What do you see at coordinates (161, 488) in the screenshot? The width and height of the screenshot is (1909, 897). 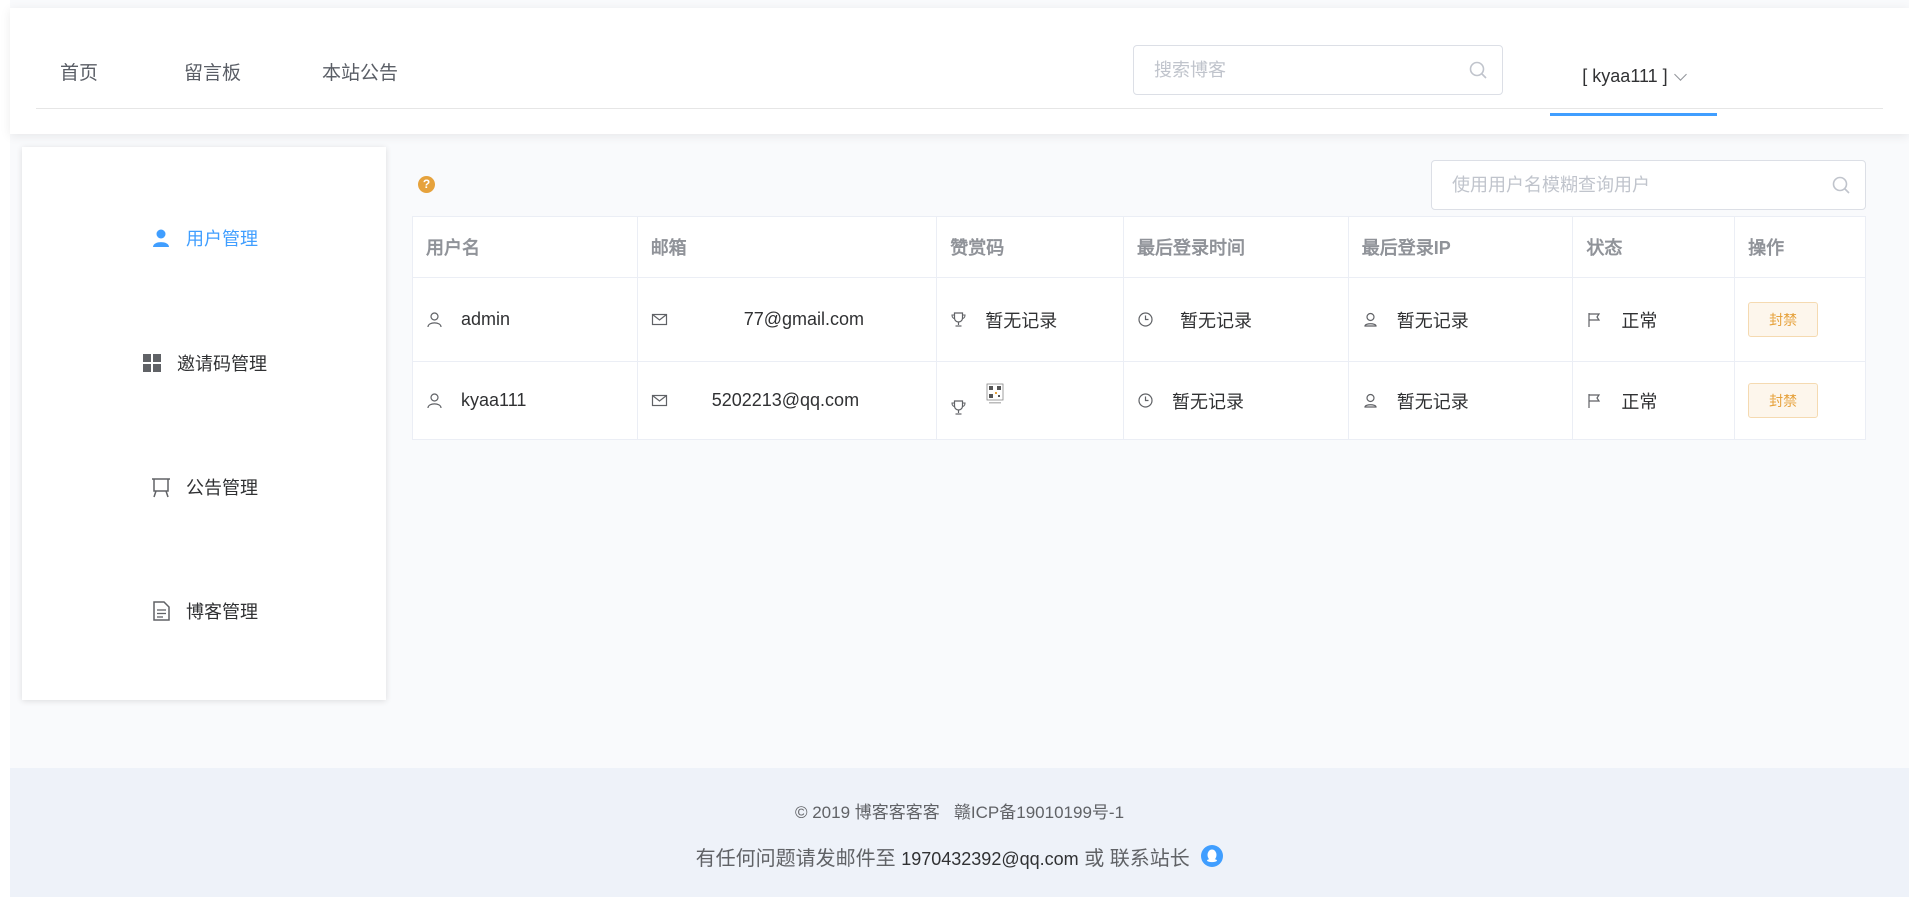 I see `board-icon` at bounding box center [161, 488].